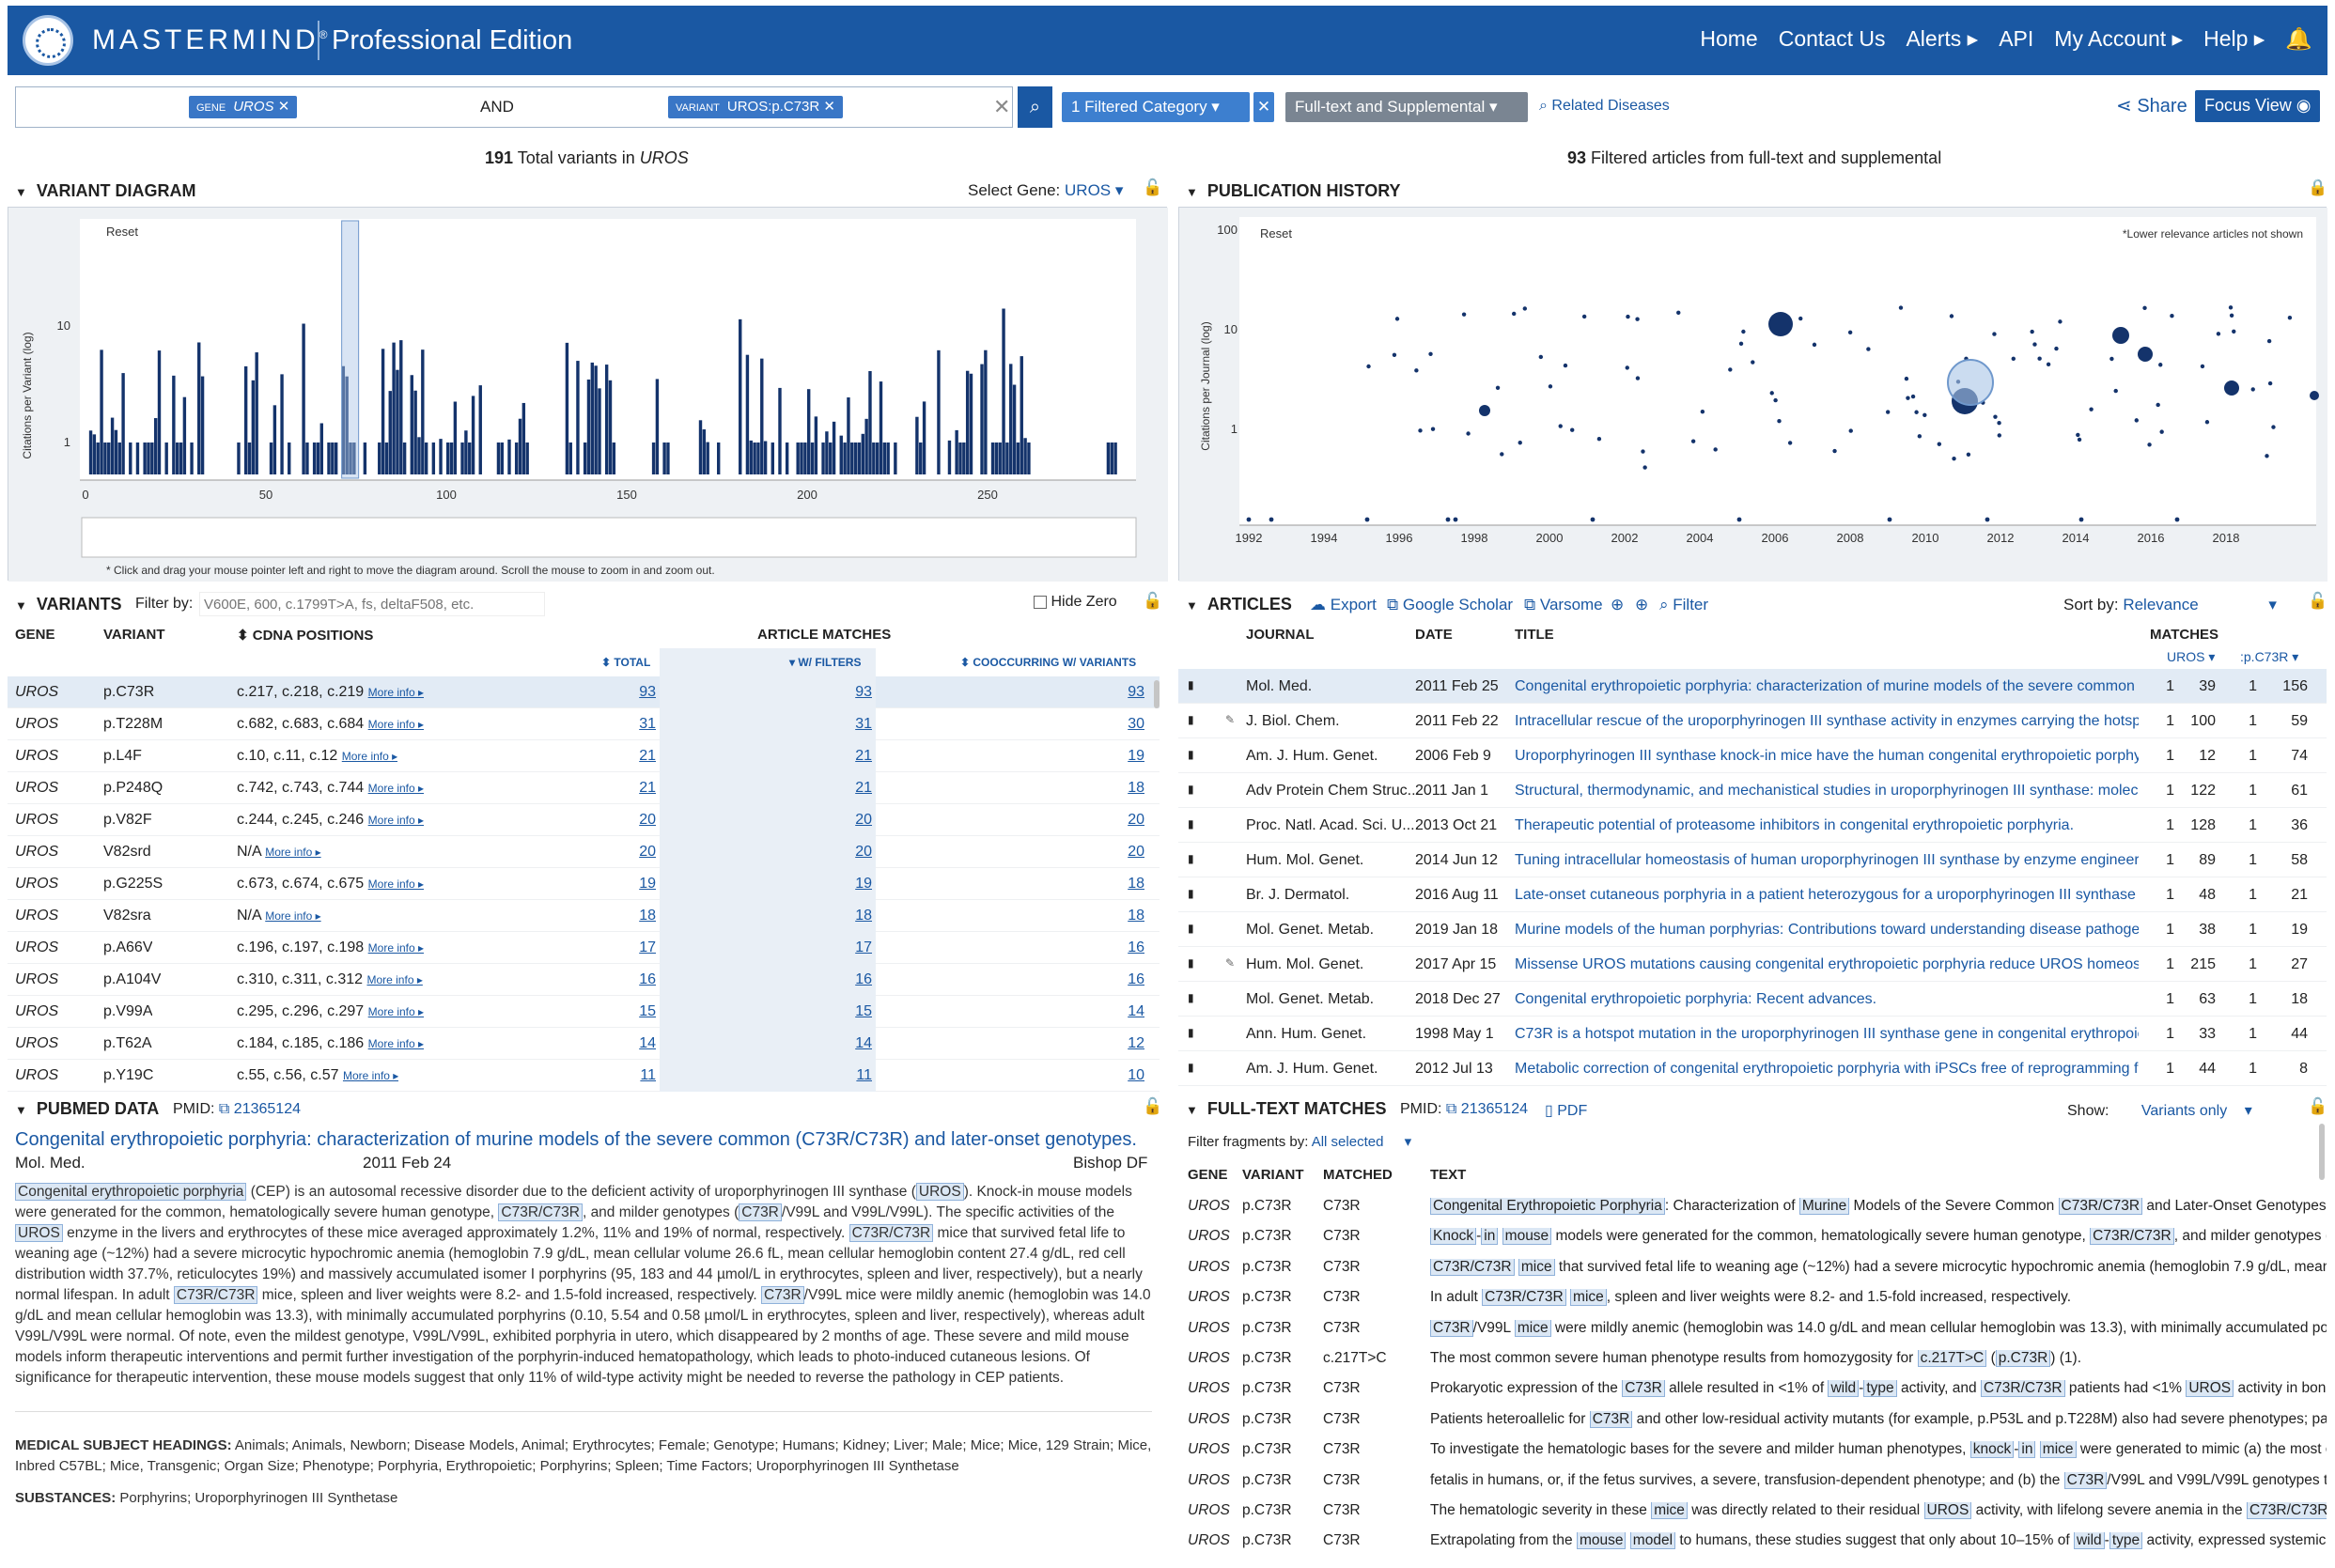 The height and width of the screenshot is (1568, 2335). Describe the element at coordinates (48, 40) in the screenshot. I see `mastermind-logo-icon` at that location.